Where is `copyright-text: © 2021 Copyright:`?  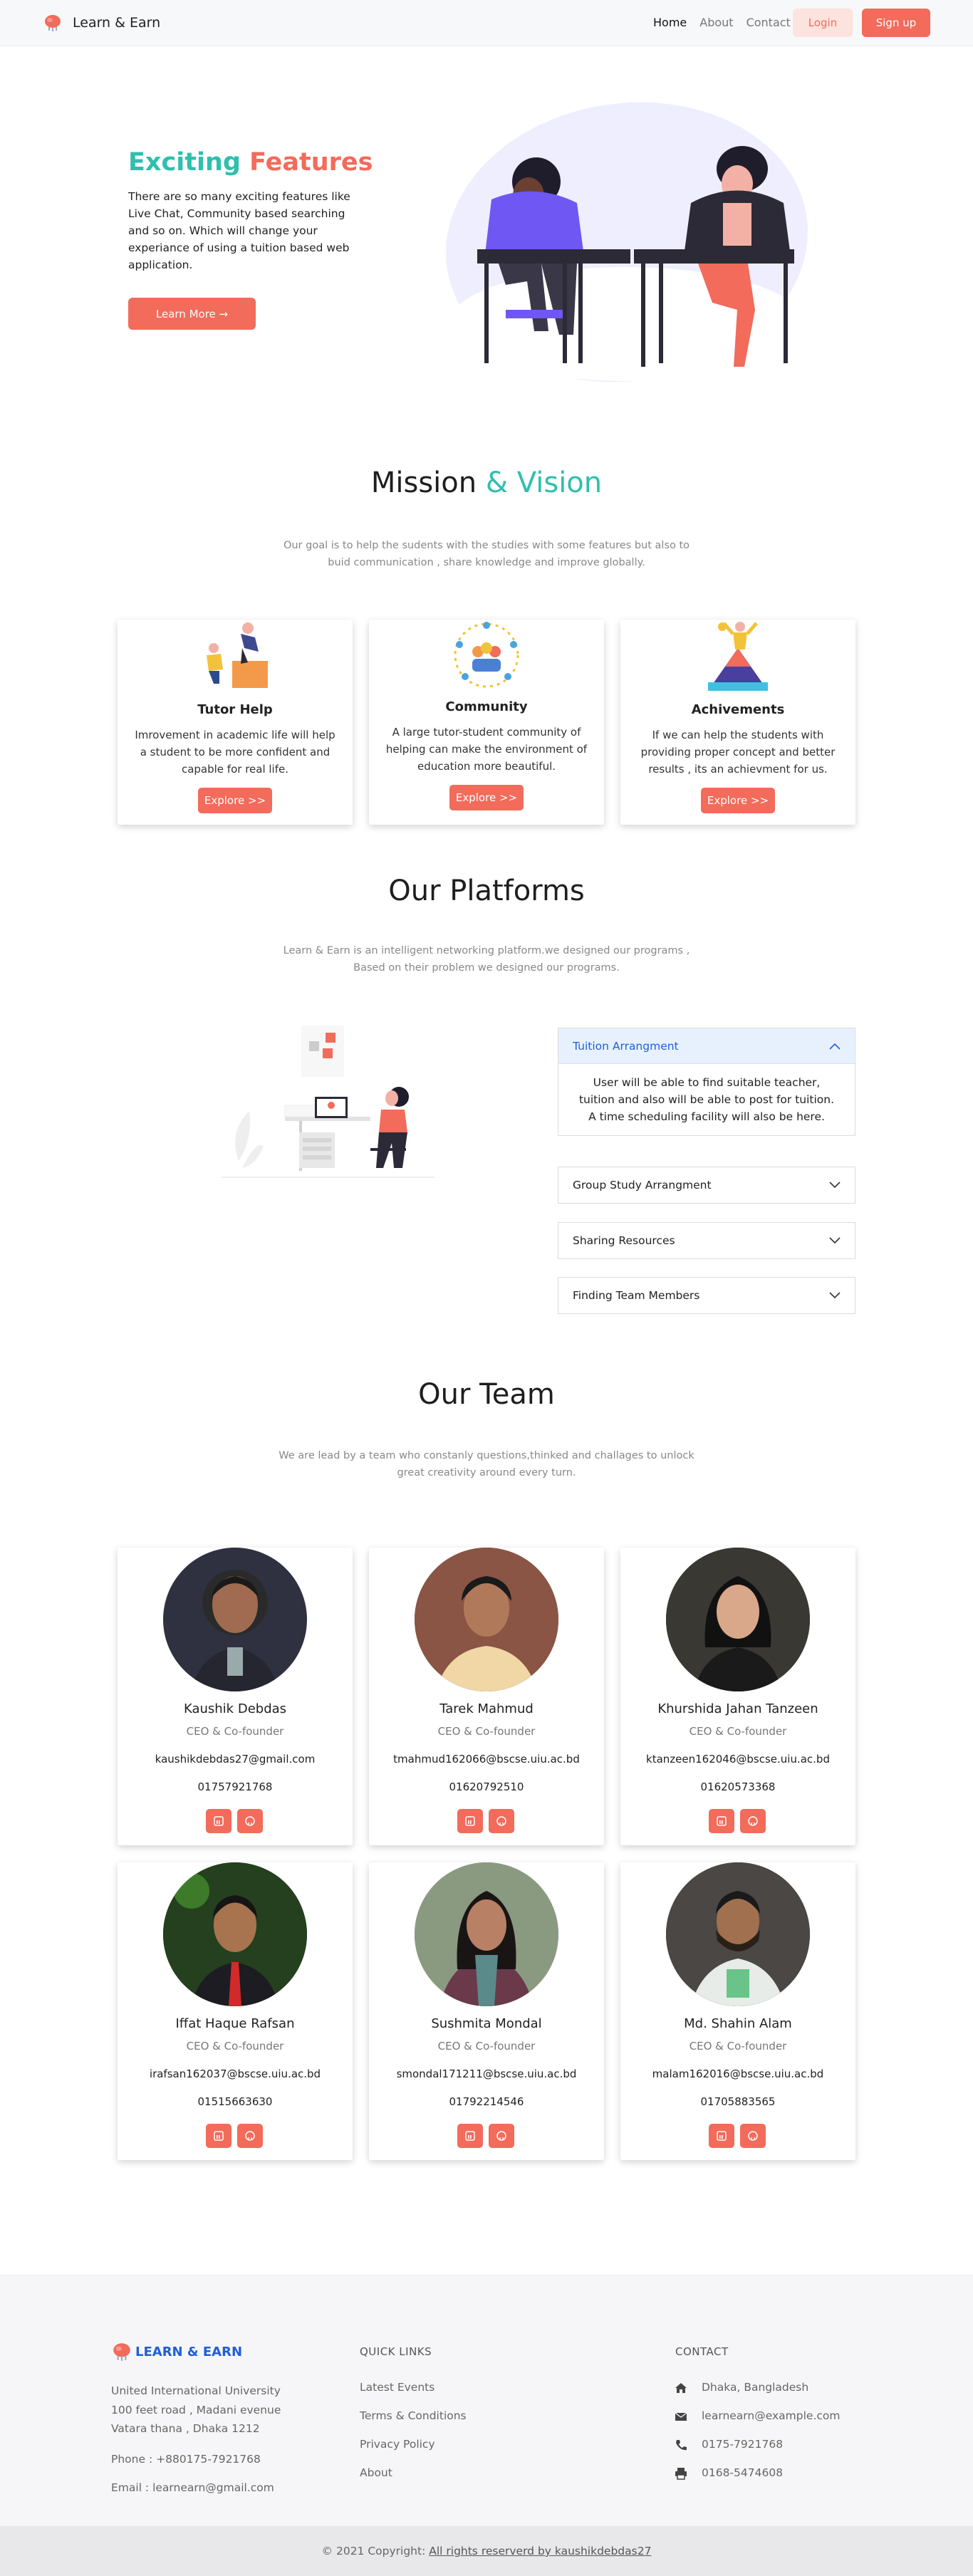
copyright-text: © 2021 Copyright: is located at coordinates (373, 2551).